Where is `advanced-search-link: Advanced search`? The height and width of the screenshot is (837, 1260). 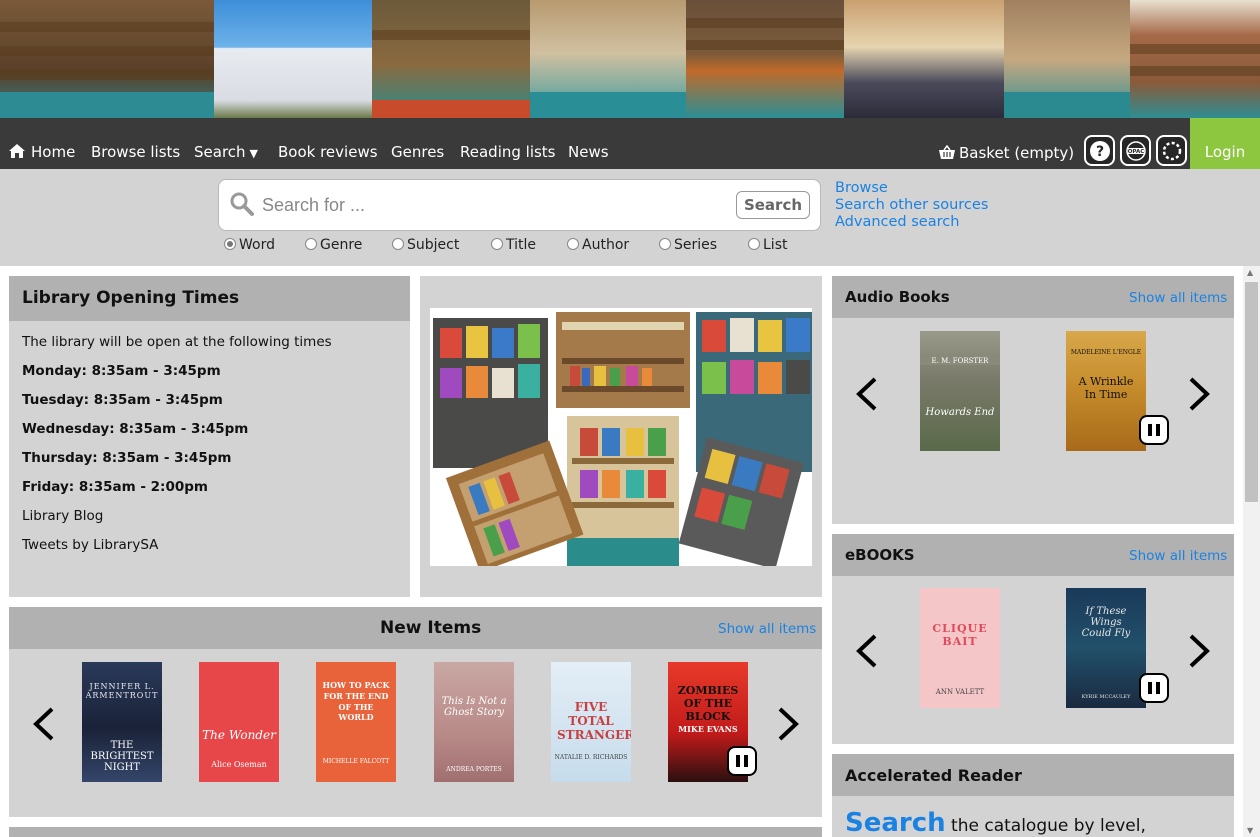 advanced-search-link: Advanced search is located at coordinates (897, 222).